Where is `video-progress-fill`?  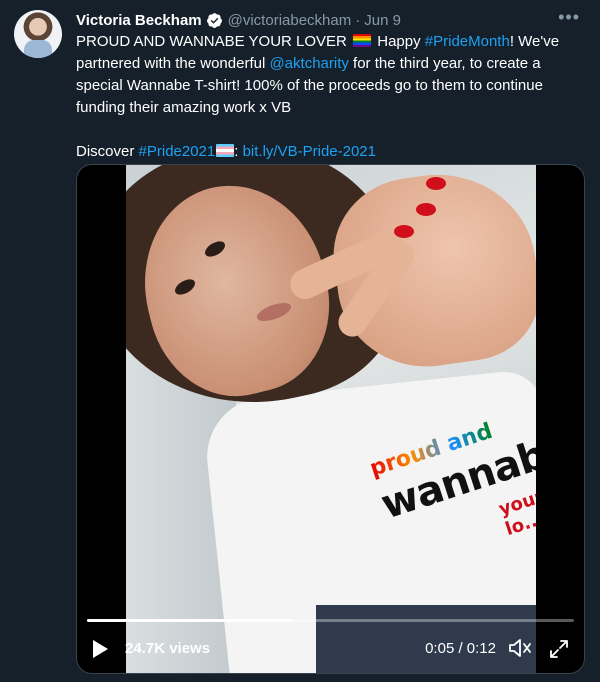 video-progress-fill is located at coordinates (189, 620).